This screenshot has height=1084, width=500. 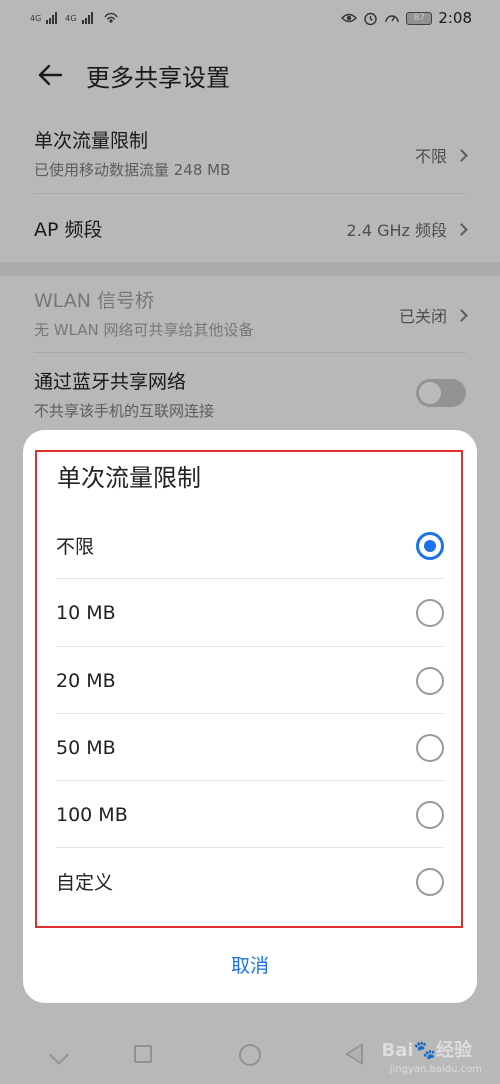 What do you see at coordinates (250, 881) in the screenshot?
I see `option-custom: 自定义` at bounding box center [250, 881].